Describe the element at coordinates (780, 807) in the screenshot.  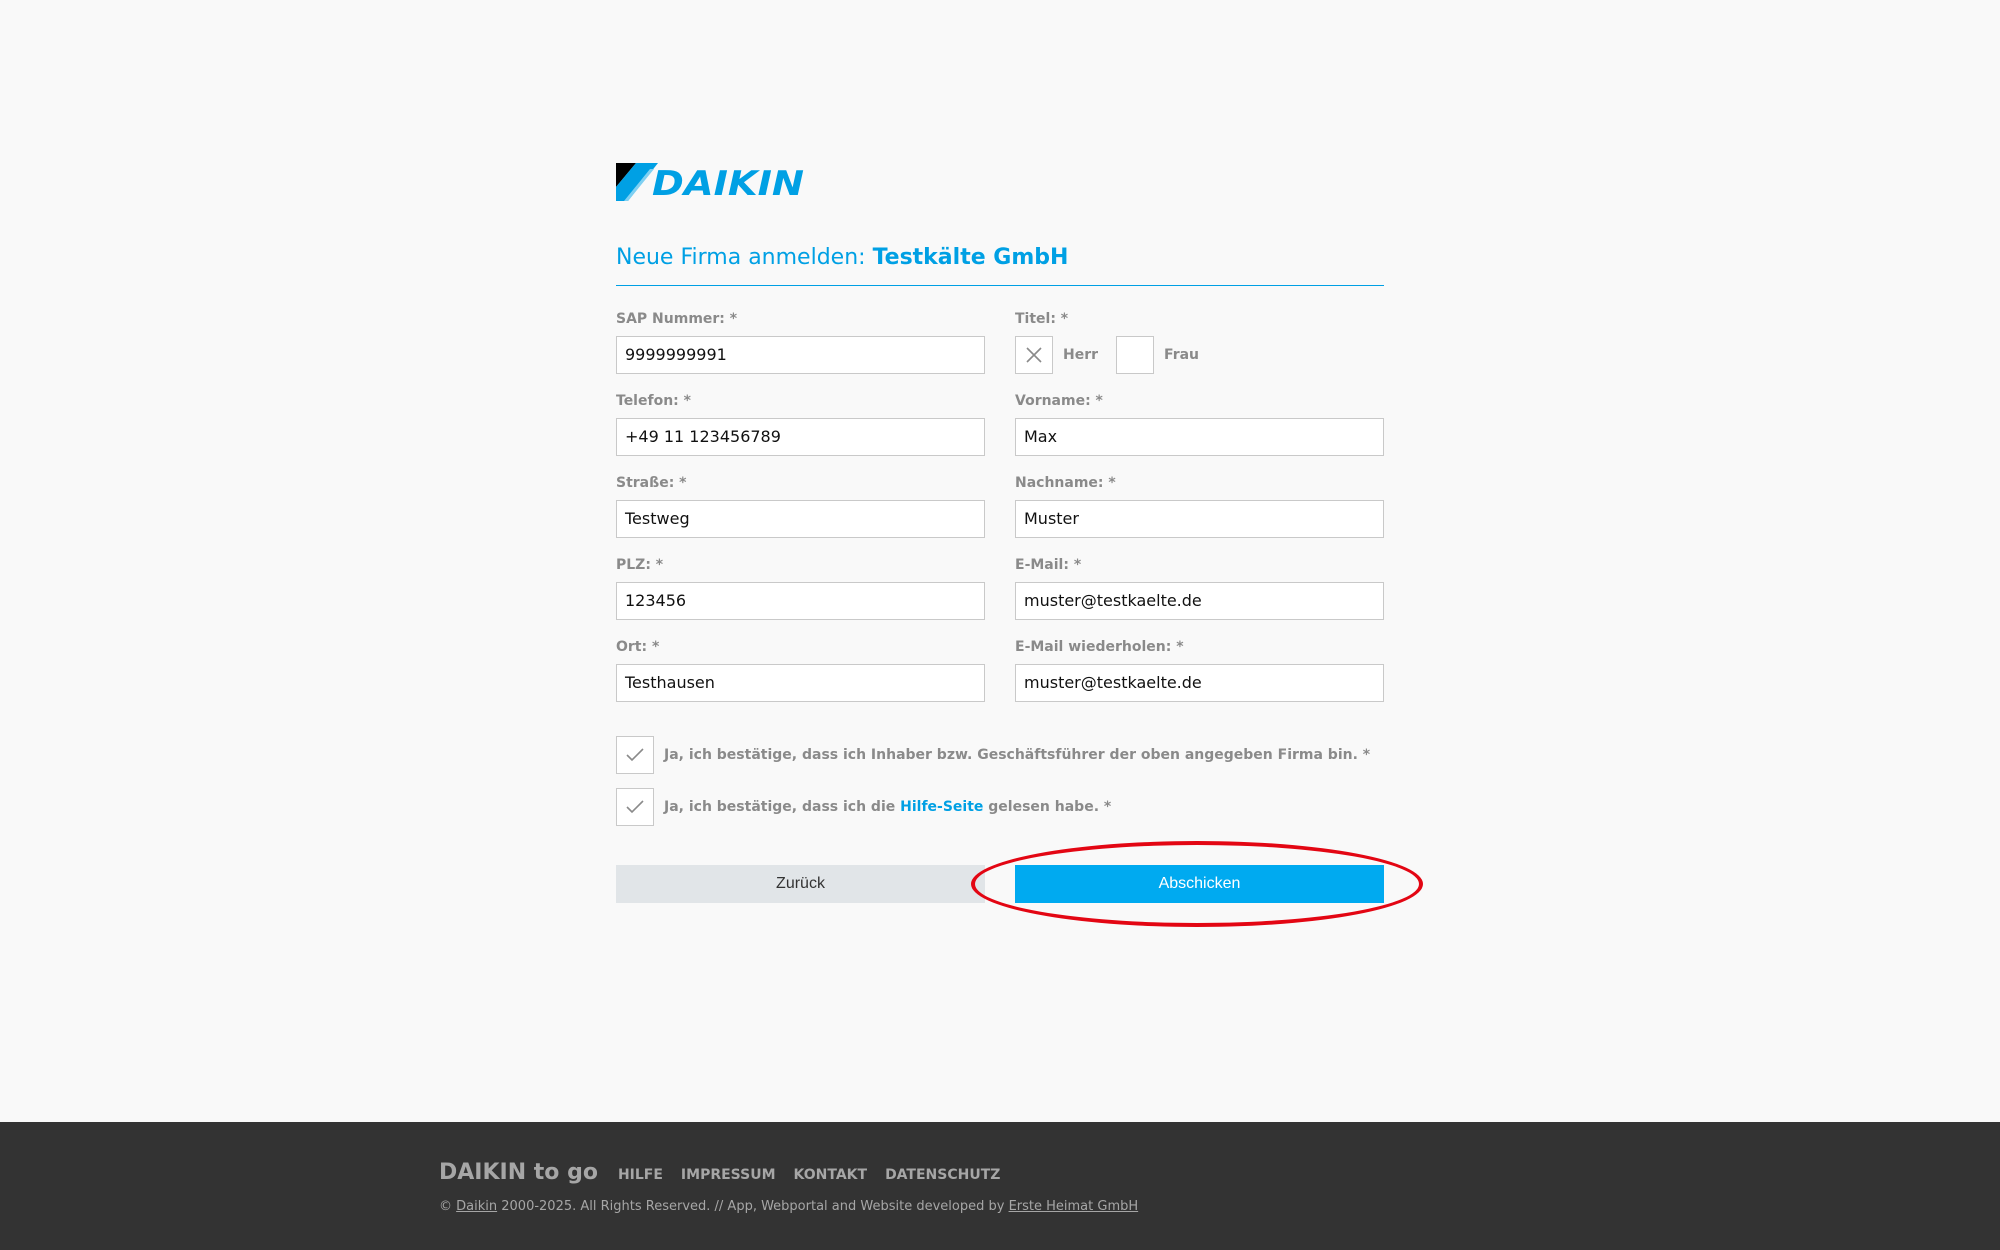
I see `confirm-help-before: Ja, ich bestätige, dass ich die` at that location.